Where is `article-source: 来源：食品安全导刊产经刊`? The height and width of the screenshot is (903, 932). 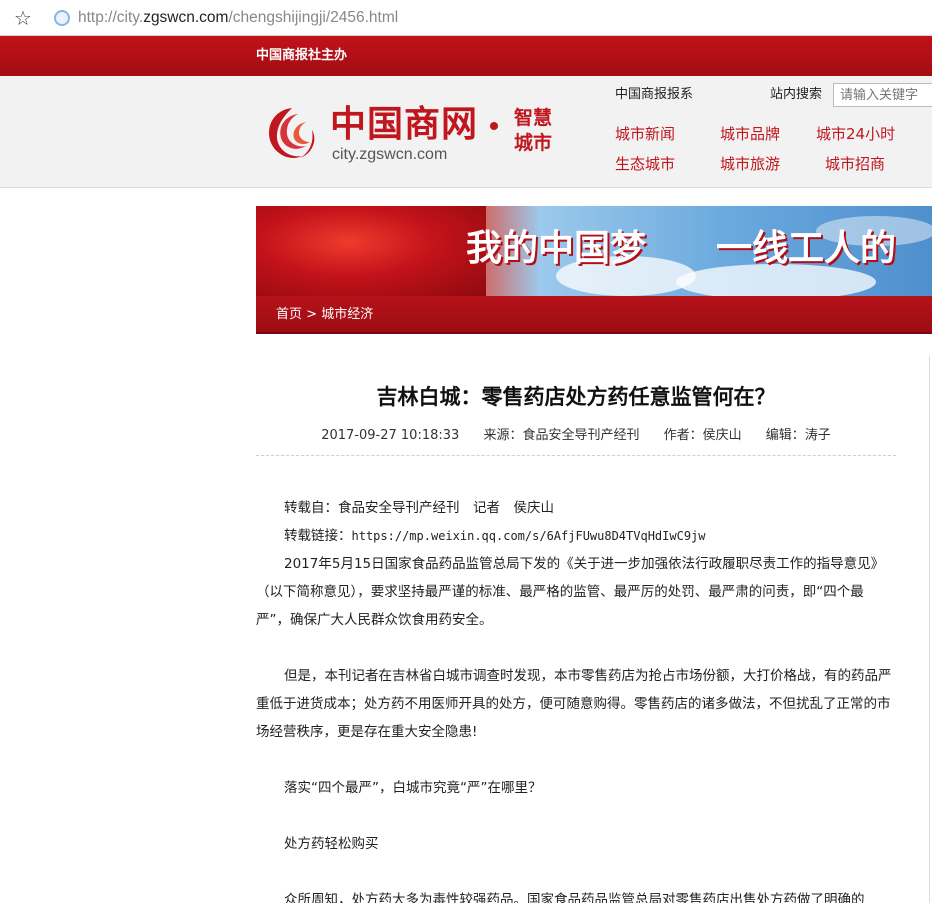
article-source: 来源：食品安全导刊产经刊 is located at coordinates (561, 435).